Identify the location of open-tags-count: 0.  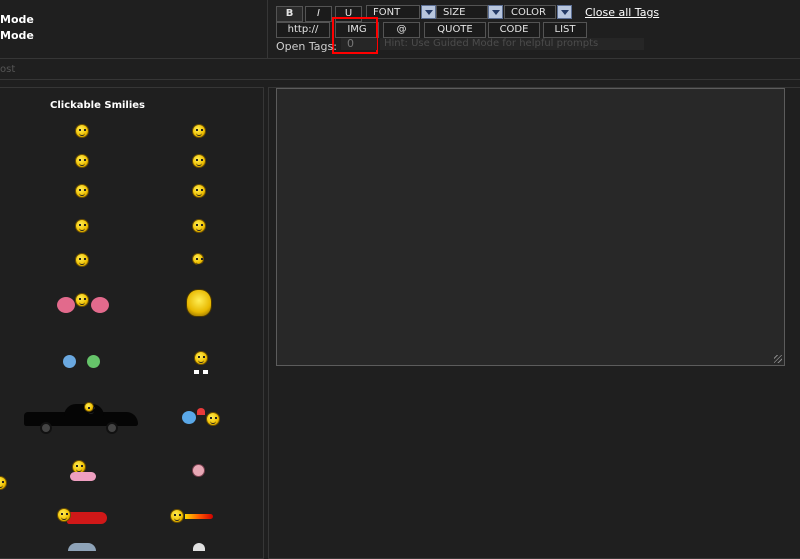
(359, 44).